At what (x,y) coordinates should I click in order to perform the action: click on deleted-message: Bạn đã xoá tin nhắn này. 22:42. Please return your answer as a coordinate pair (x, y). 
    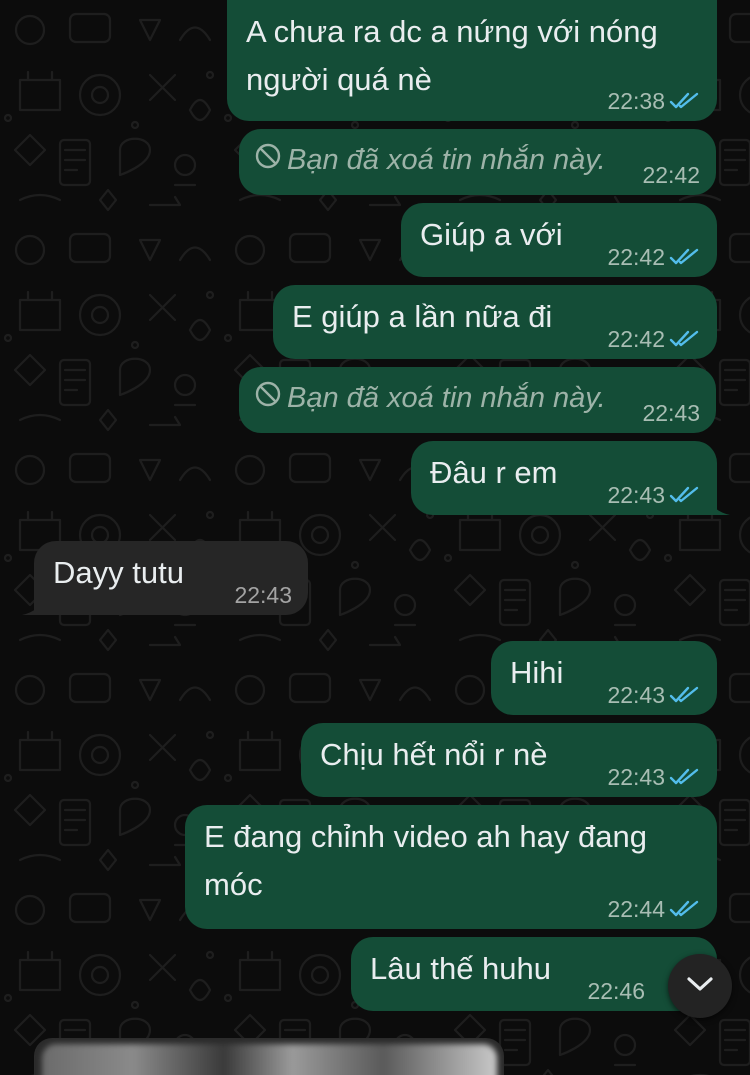
    Looking at the image, I should click on (477, 162).